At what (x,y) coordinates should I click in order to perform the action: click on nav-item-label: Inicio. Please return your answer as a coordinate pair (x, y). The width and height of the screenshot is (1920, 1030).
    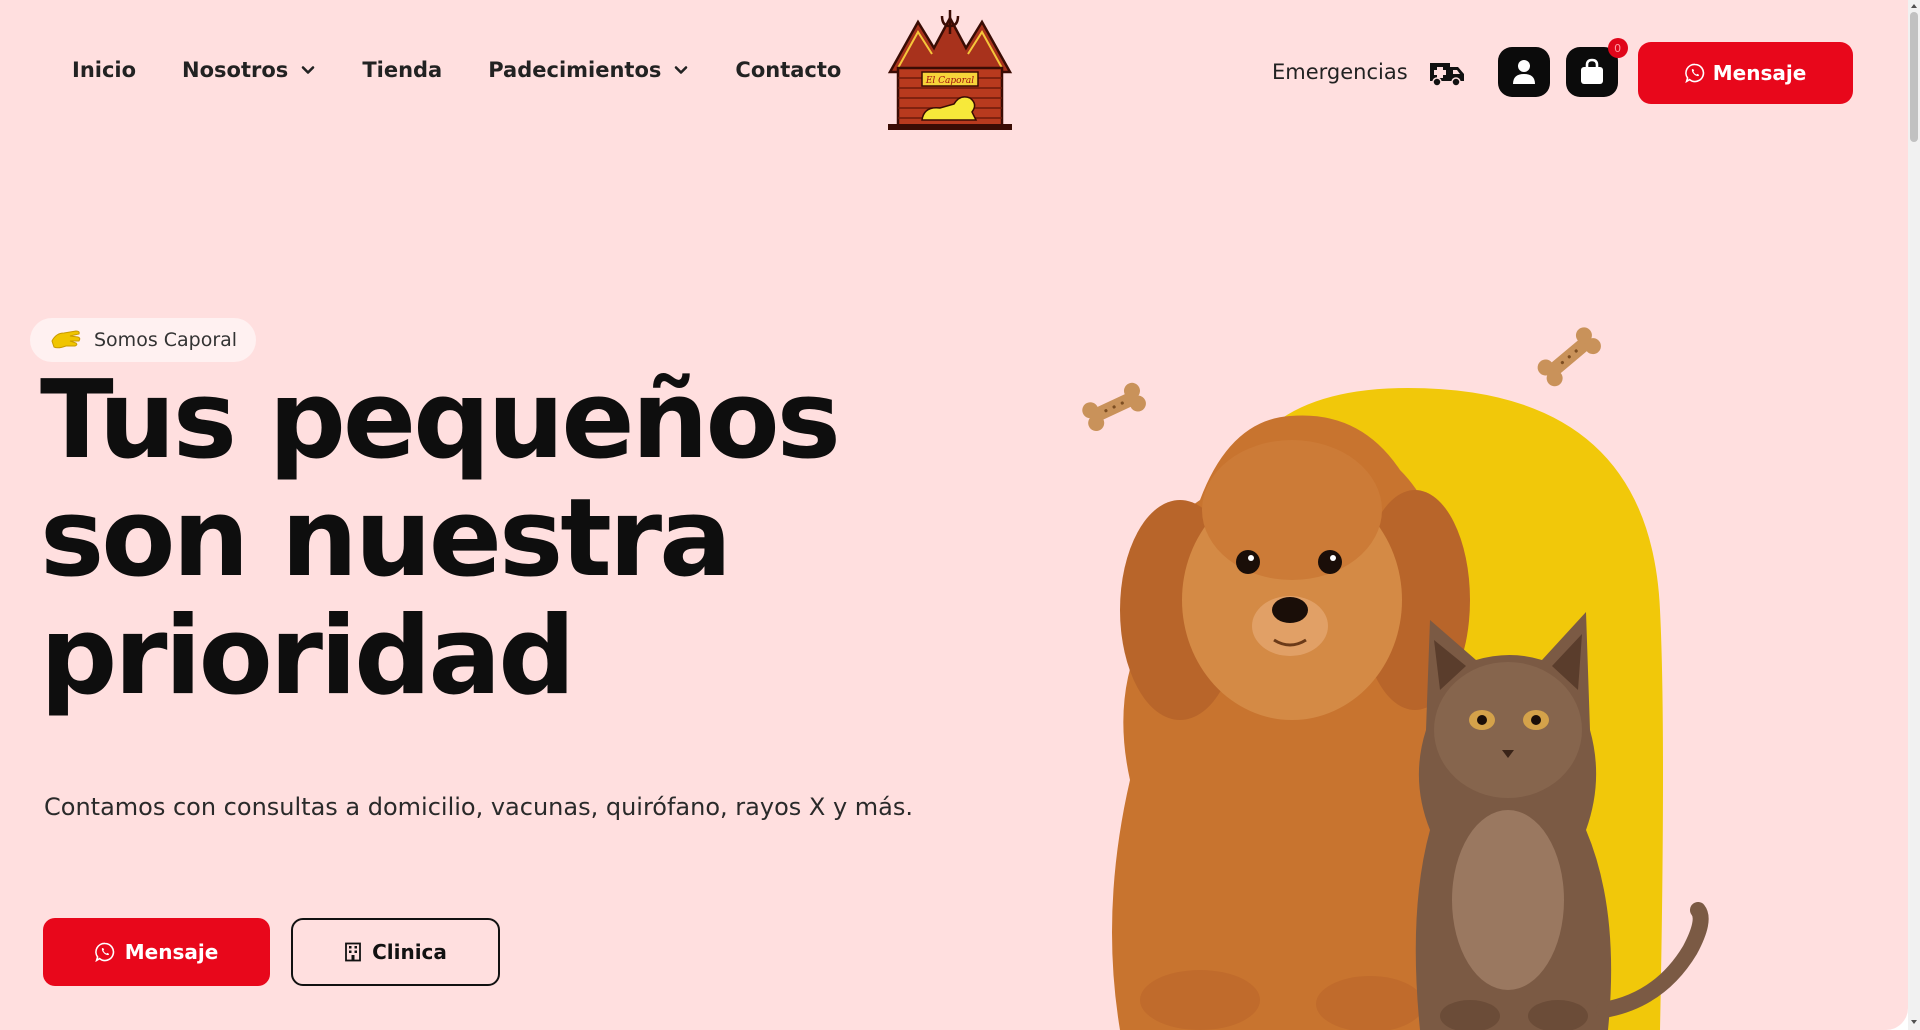
    Looking at the image, I should click on (104, 70).